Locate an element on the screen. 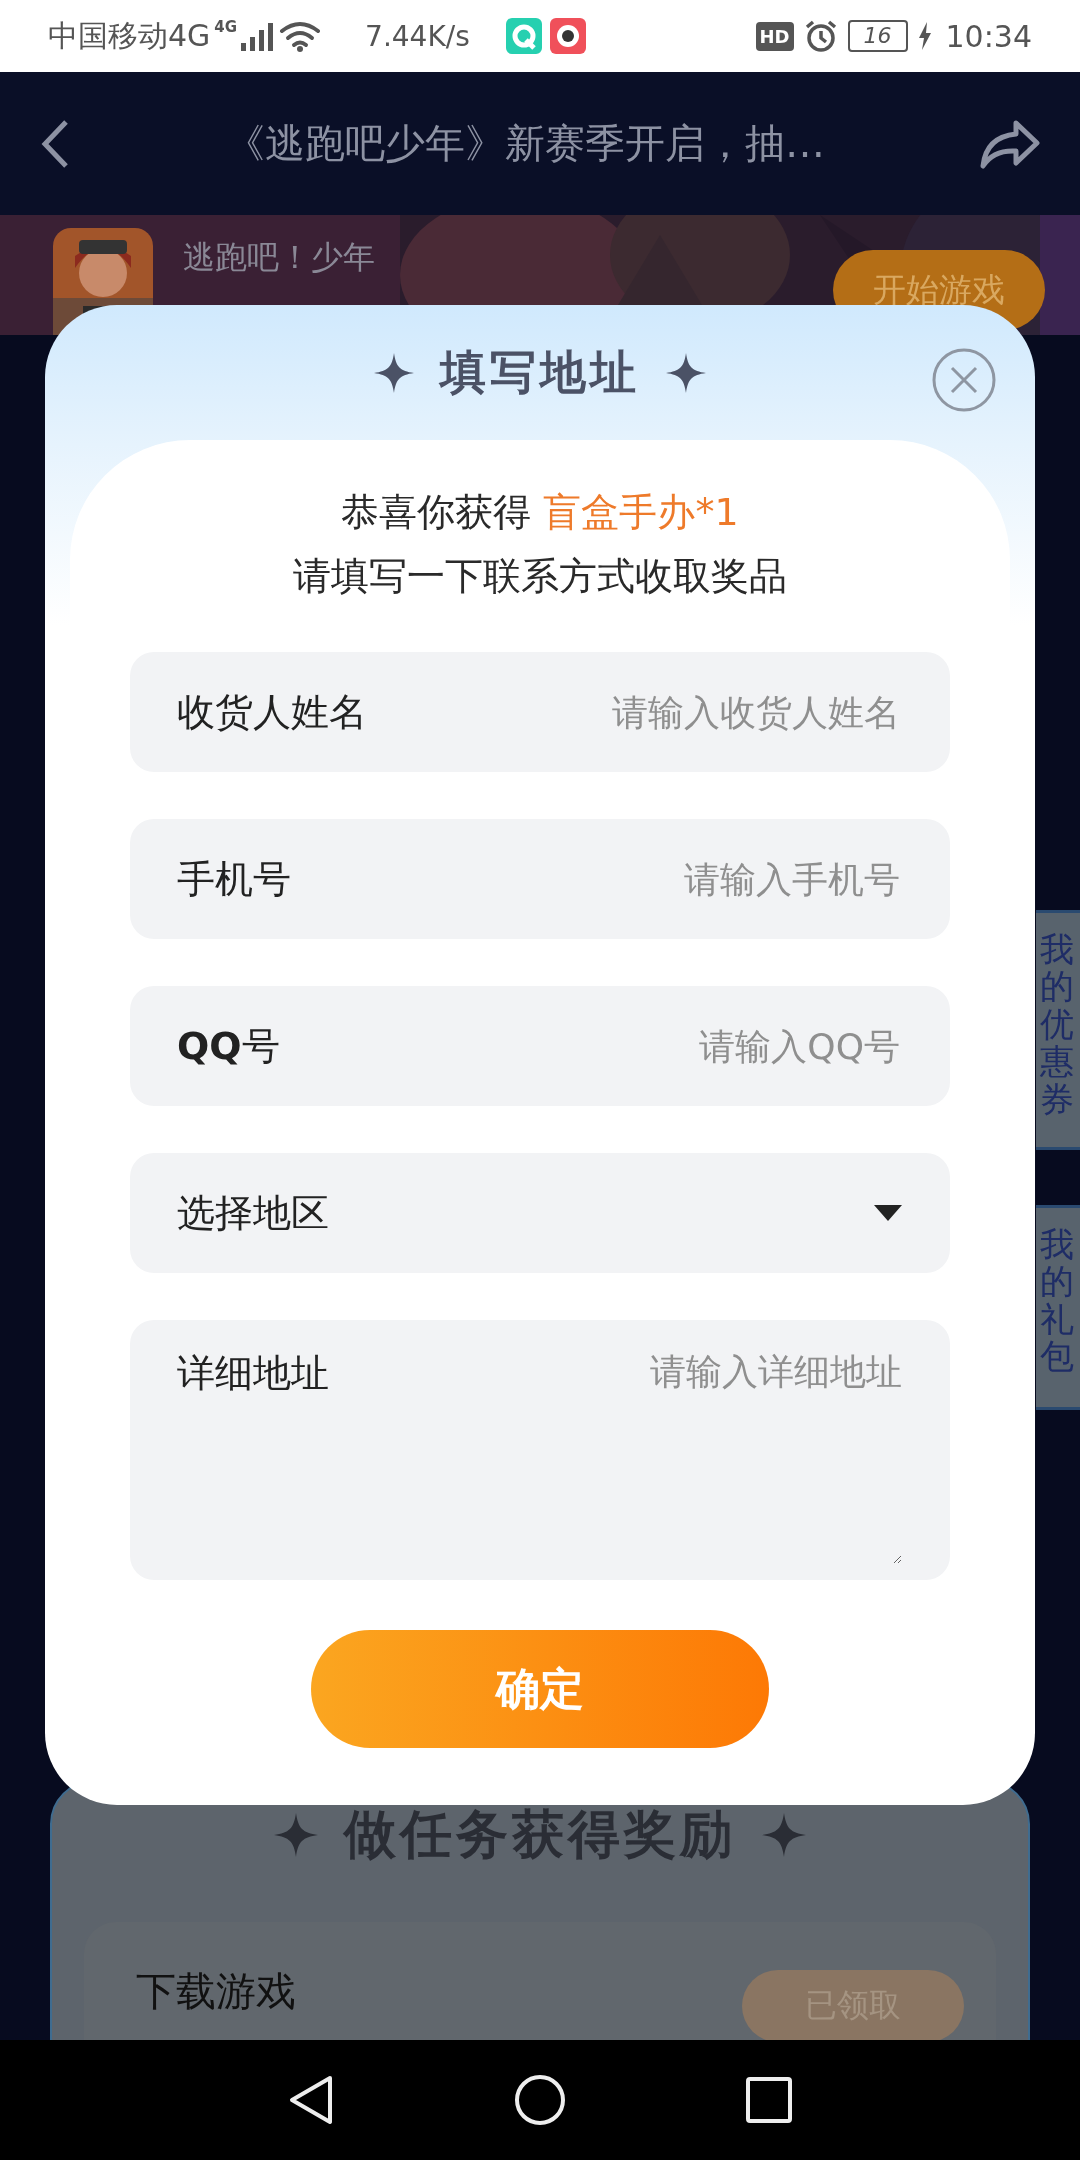 This screenshot has height=2160, width=1080. carrier-name: 中国移动4G is located at coordinates (129, 35).